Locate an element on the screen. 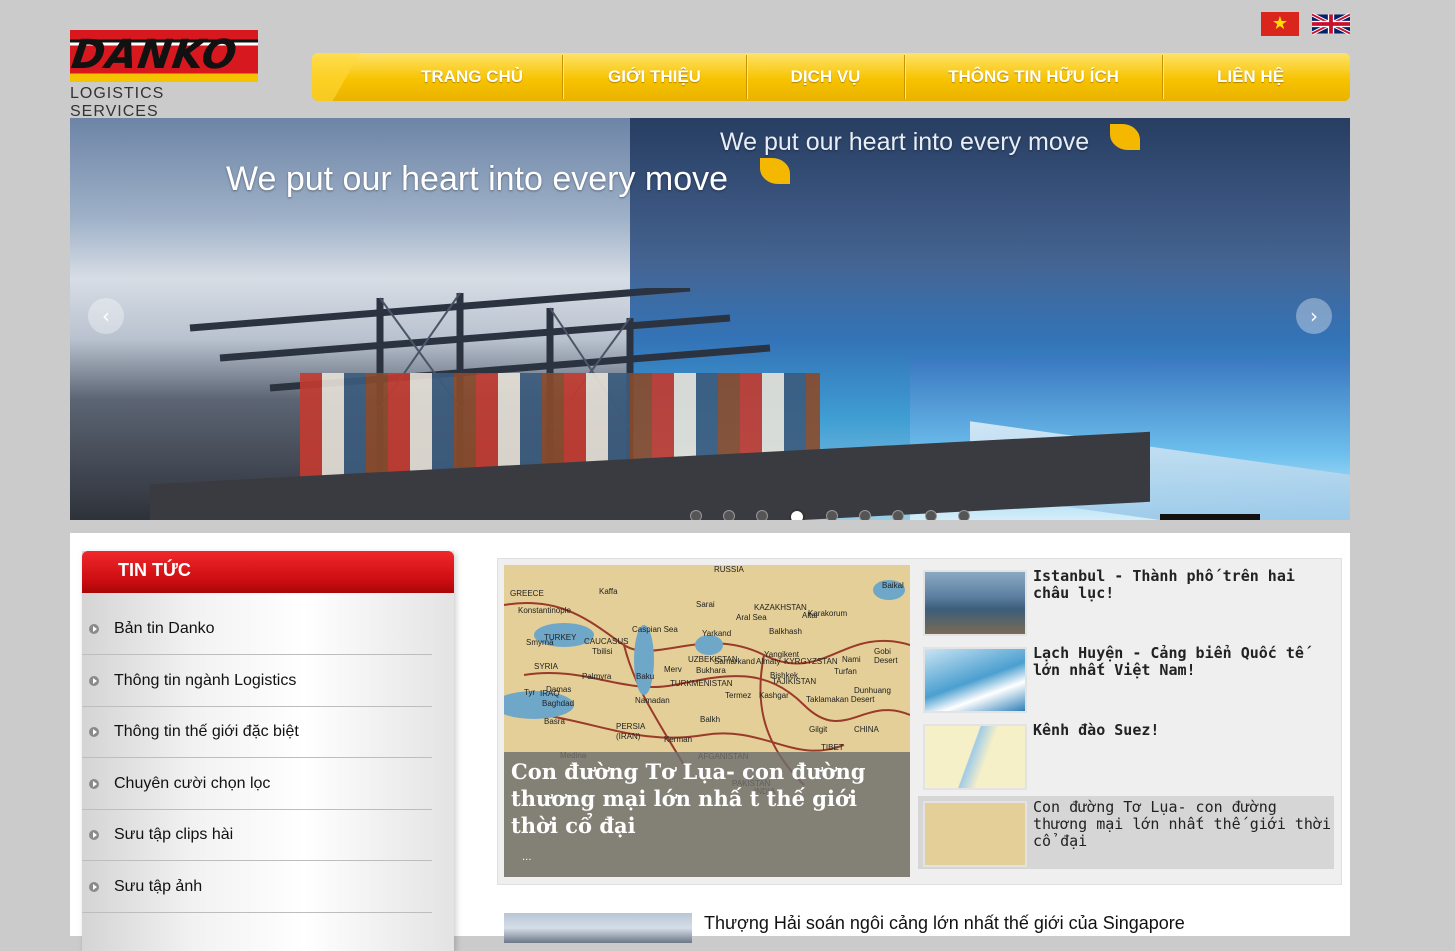  slider-next-button: › is located at coordinates (1314, 316).